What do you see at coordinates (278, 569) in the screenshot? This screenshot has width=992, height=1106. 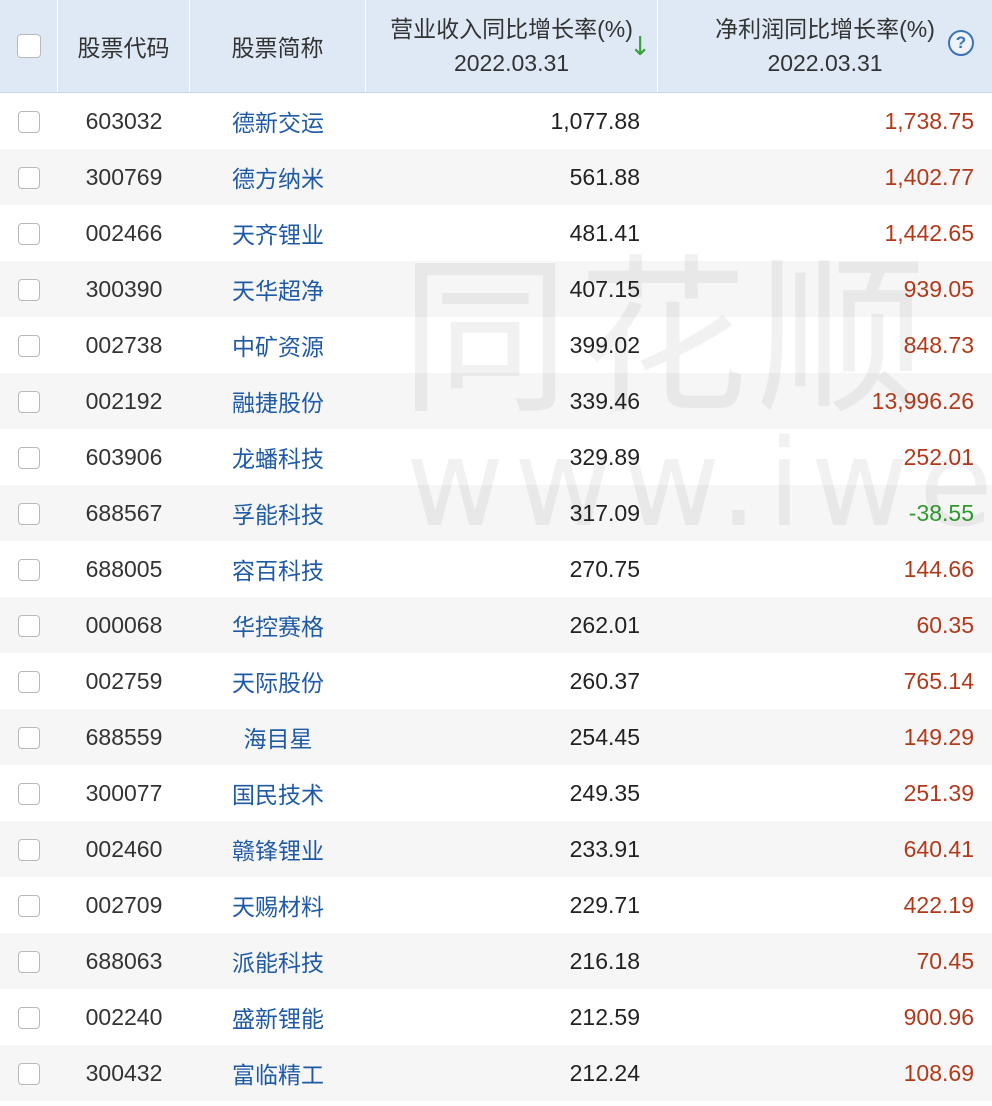 I see `stock-name-link: 容百科技` at bounding box center [278, 569].